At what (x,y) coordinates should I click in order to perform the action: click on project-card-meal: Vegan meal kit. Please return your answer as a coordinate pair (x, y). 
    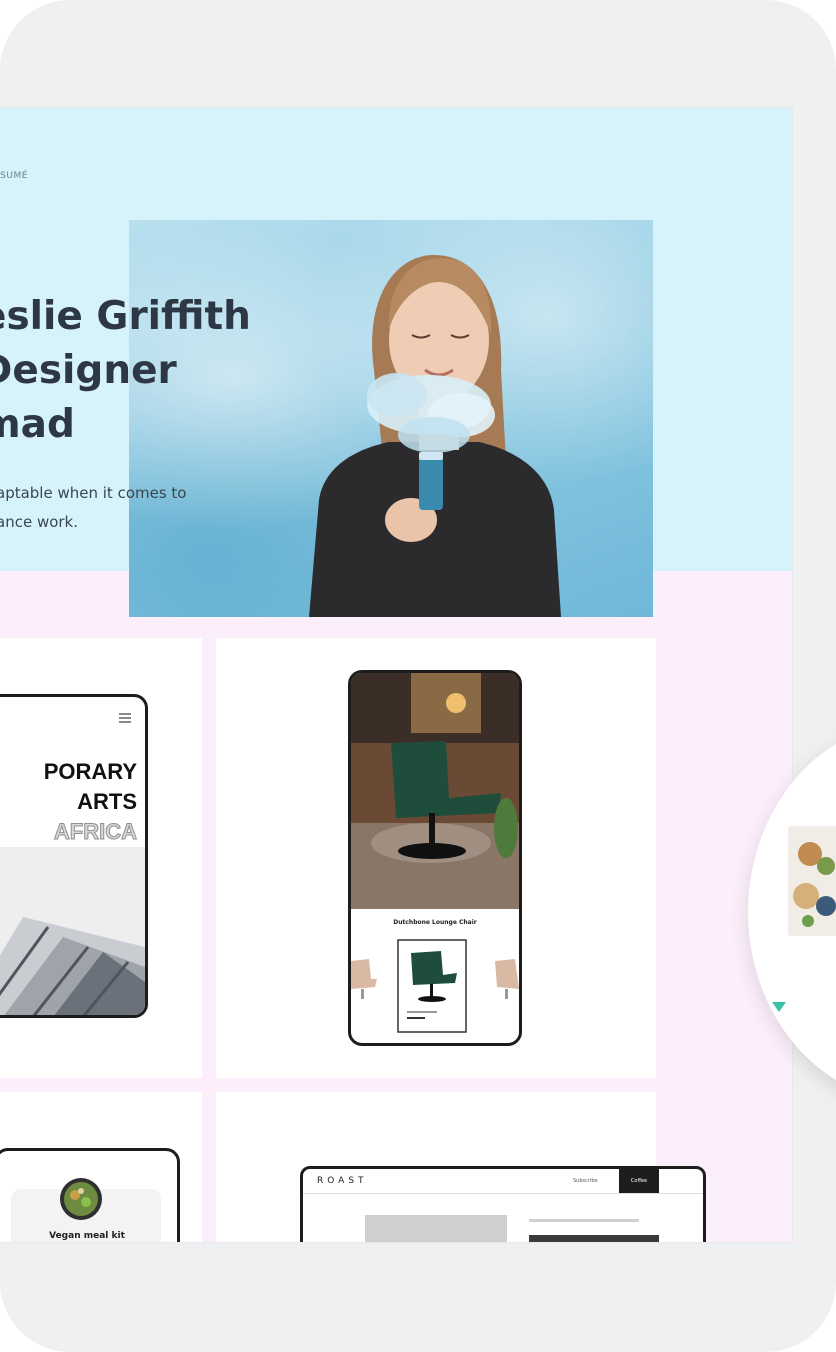
    Looking at the image, I should click on (101, 1167).